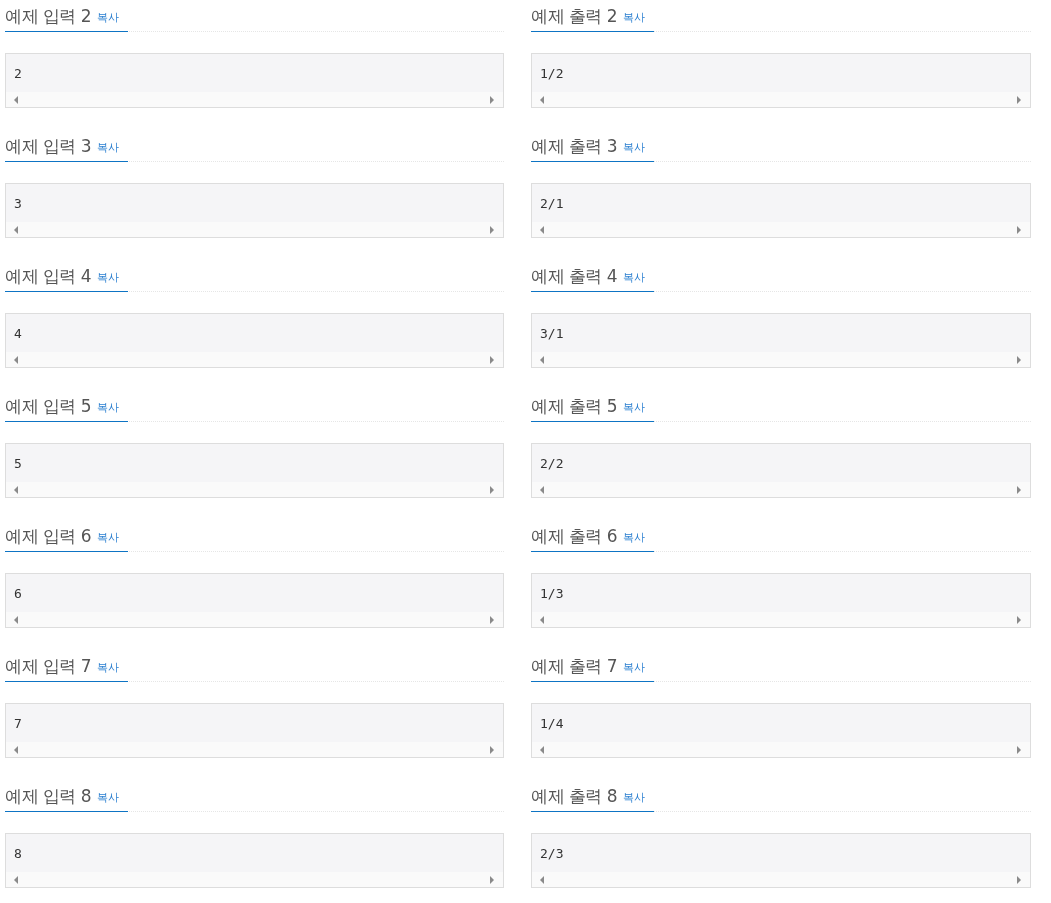  What do you see at coordinates (18, 74) in the screenshot?
I see `sample-text: 2` at bounding box center [18, 74].